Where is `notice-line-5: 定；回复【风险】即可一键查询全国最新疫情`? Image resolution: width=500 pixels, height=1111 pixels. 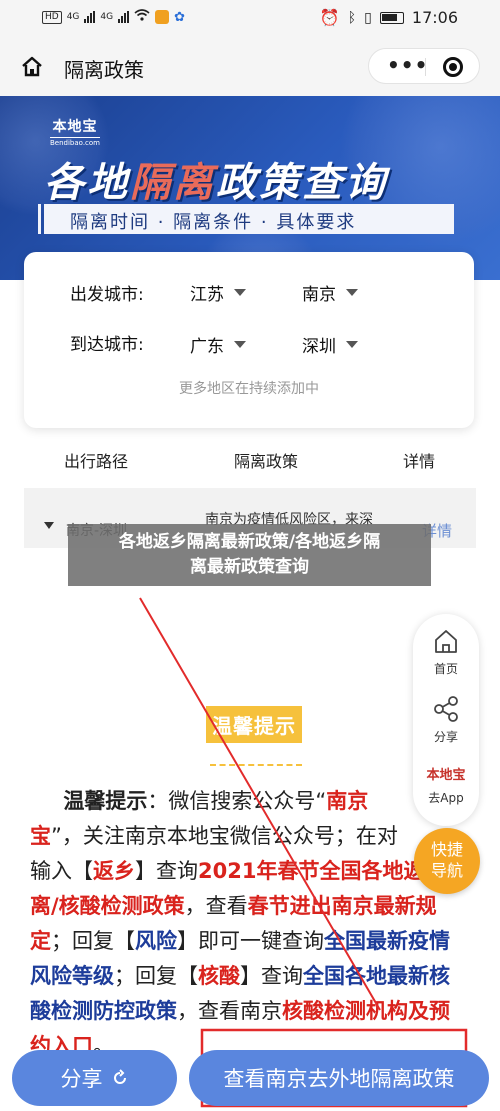
notice-line-5: 定；回复【风险】即可一键查询全国最新疫情 is located at coordinates (255, 941).